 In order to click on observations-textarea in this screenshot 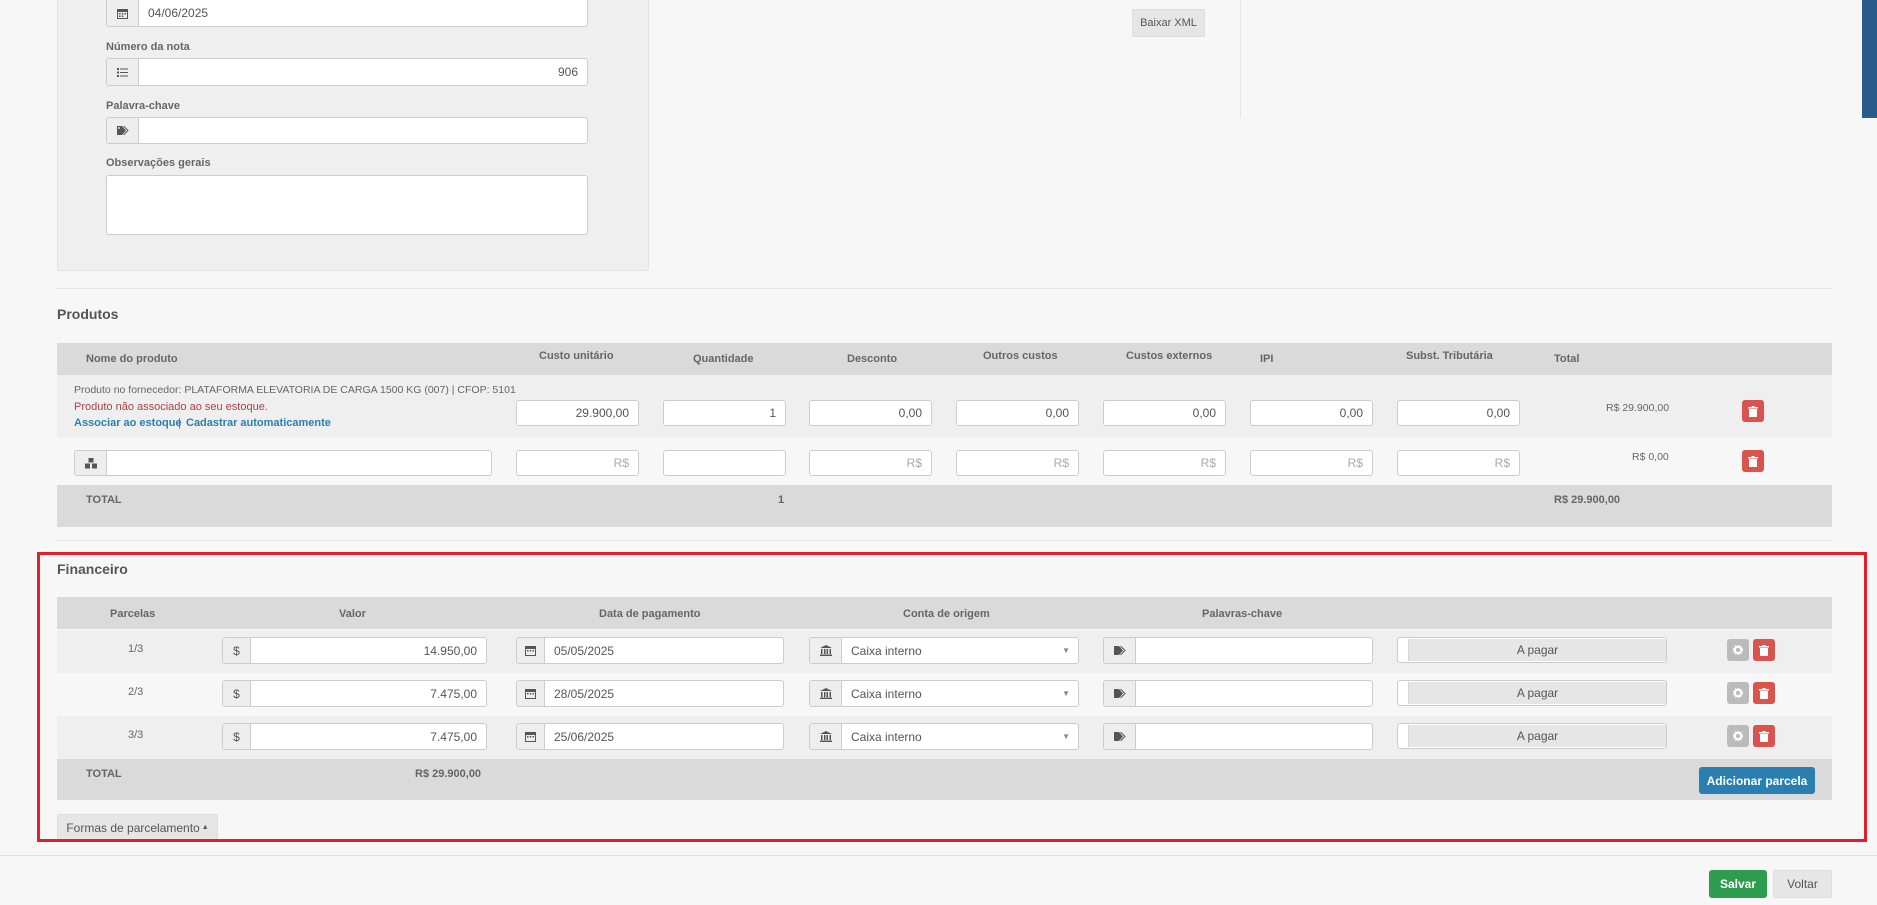, I will do `click(347, 205)`.